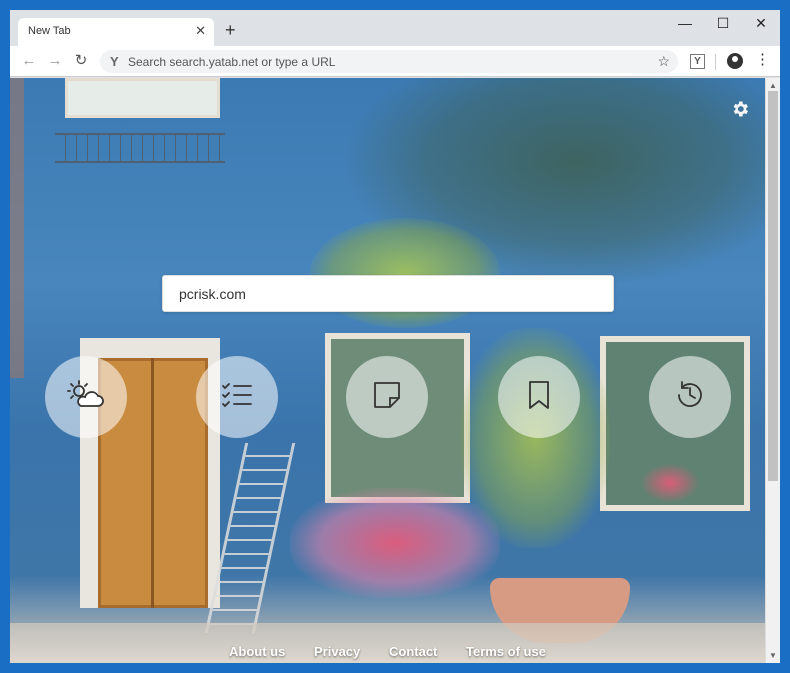 This screenshot has height=673, width=790. I want to click on profile-icon, so click(735, 61).